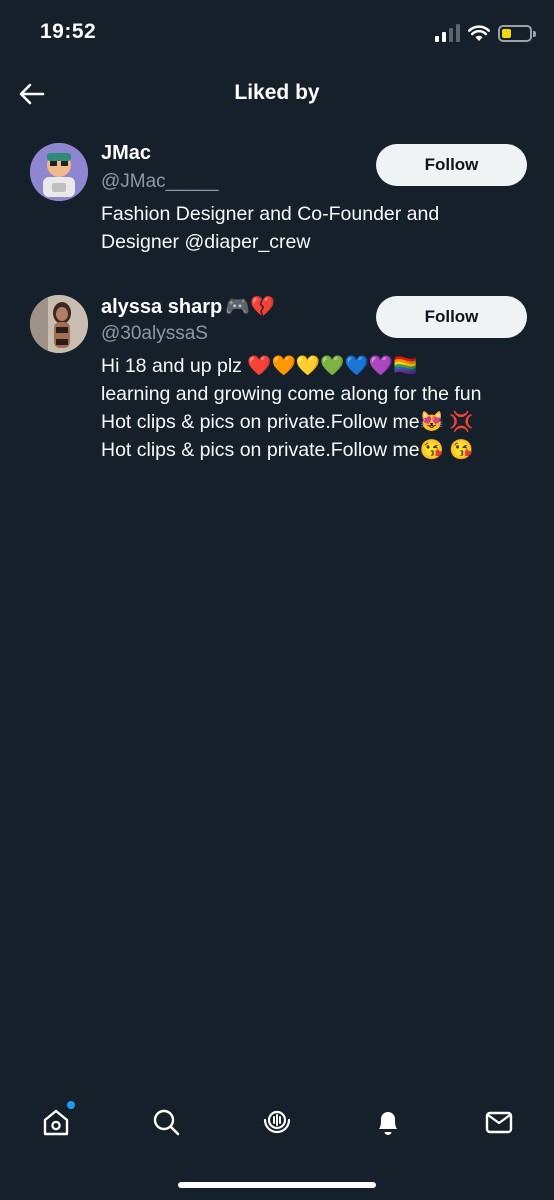  I want to click on nav-messages, so click(499, 1122).